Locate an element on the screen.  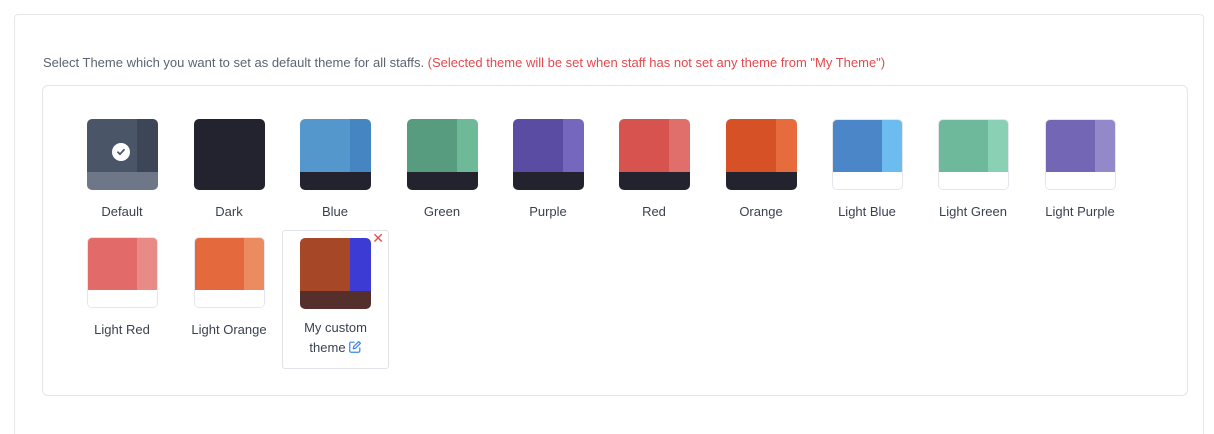
theme-label: Red is located at coordinates (654, 211).